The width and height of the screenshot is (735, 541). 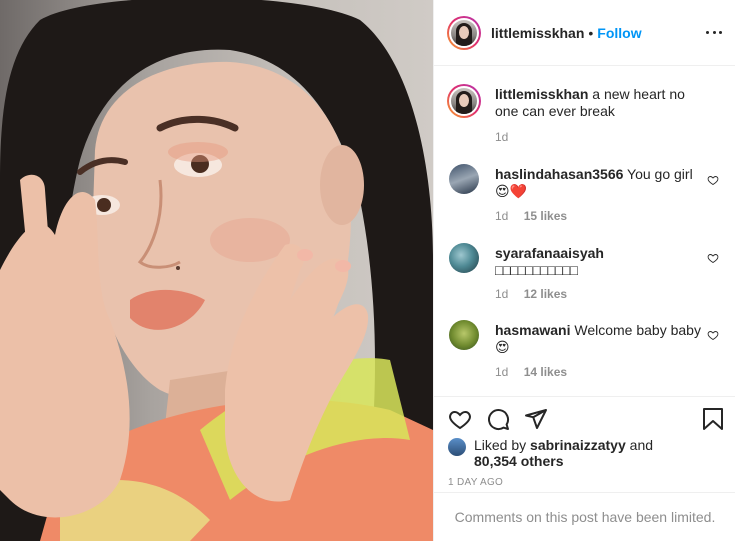 I want to click on more-options-icon, so click(x=714, y=32).